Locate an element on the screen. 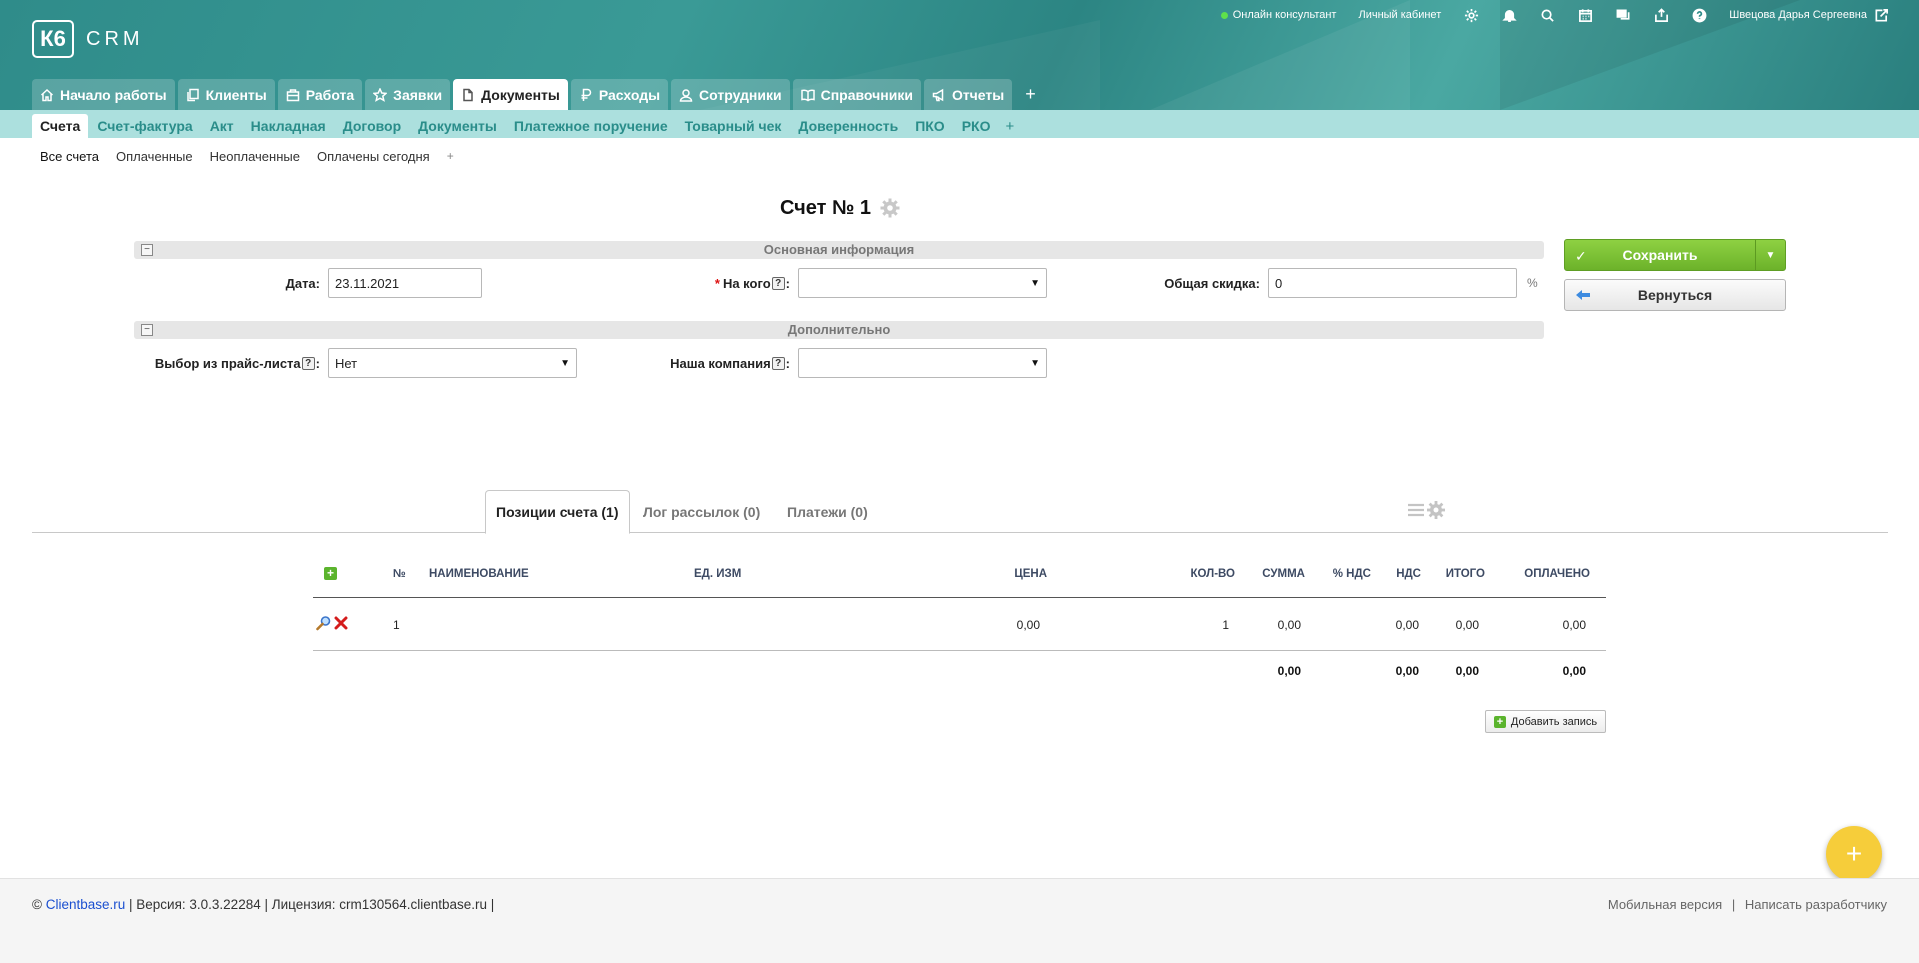 This screenshot has width=1919, height=963. back-button: Вернуться is located at coordinates (1675, 295).